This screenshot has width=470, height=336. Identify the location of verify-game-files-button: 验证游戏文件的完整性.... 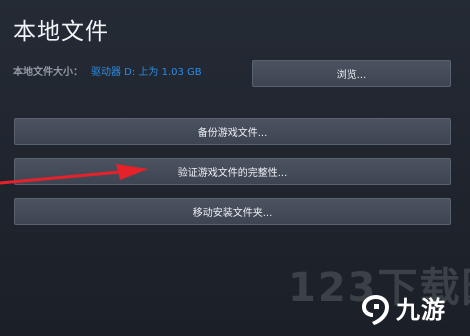
(232, 171).